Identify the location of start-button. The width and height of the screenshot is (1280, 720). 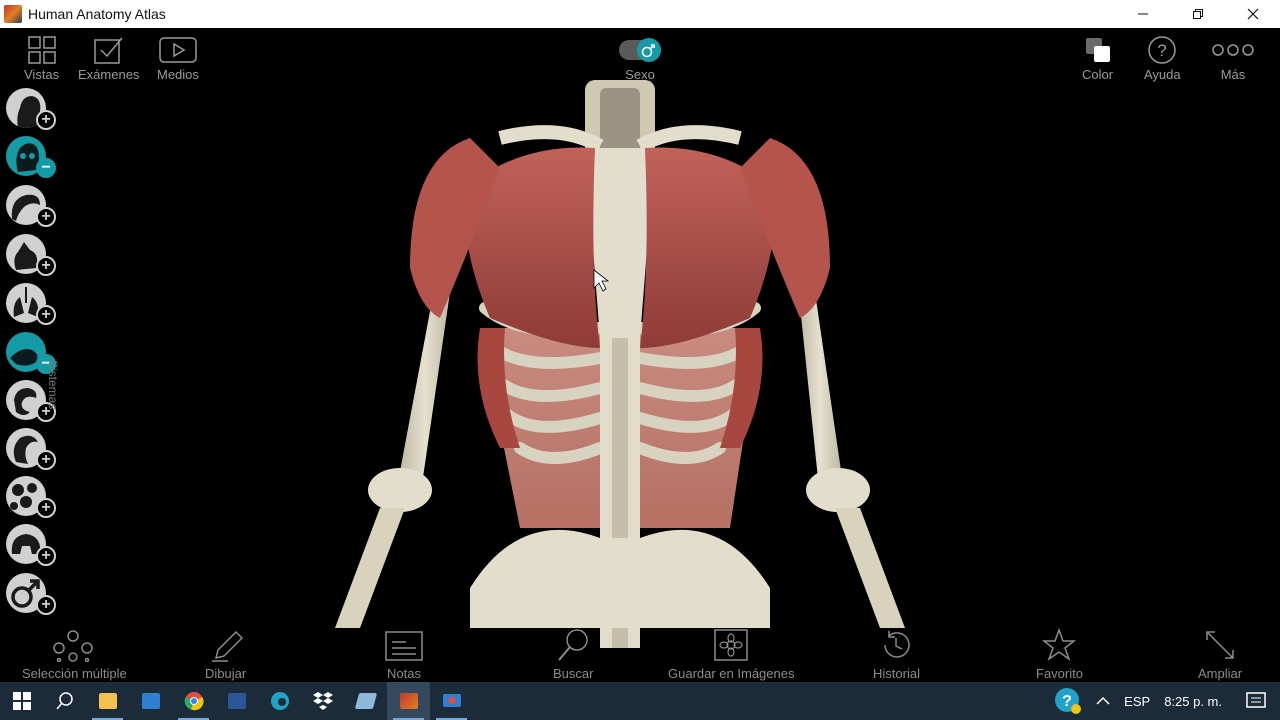
(21, 701).